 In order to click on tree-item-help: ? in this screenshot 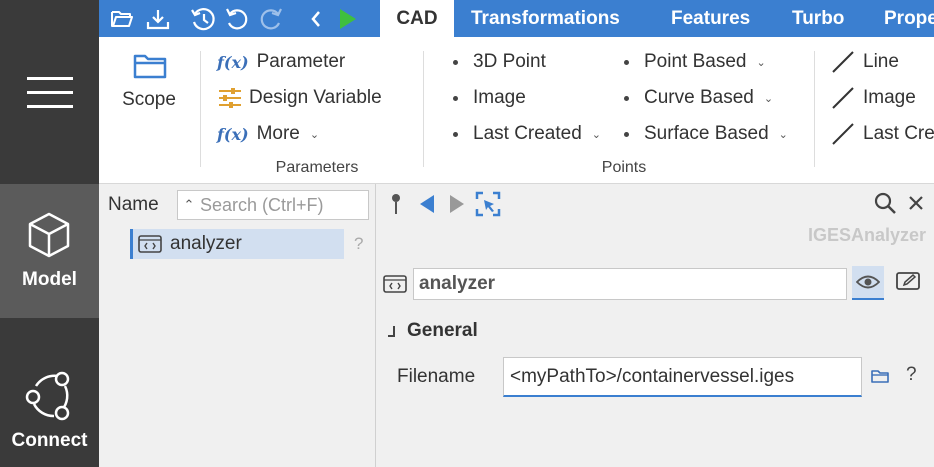, I will do `click(358, 244)`.